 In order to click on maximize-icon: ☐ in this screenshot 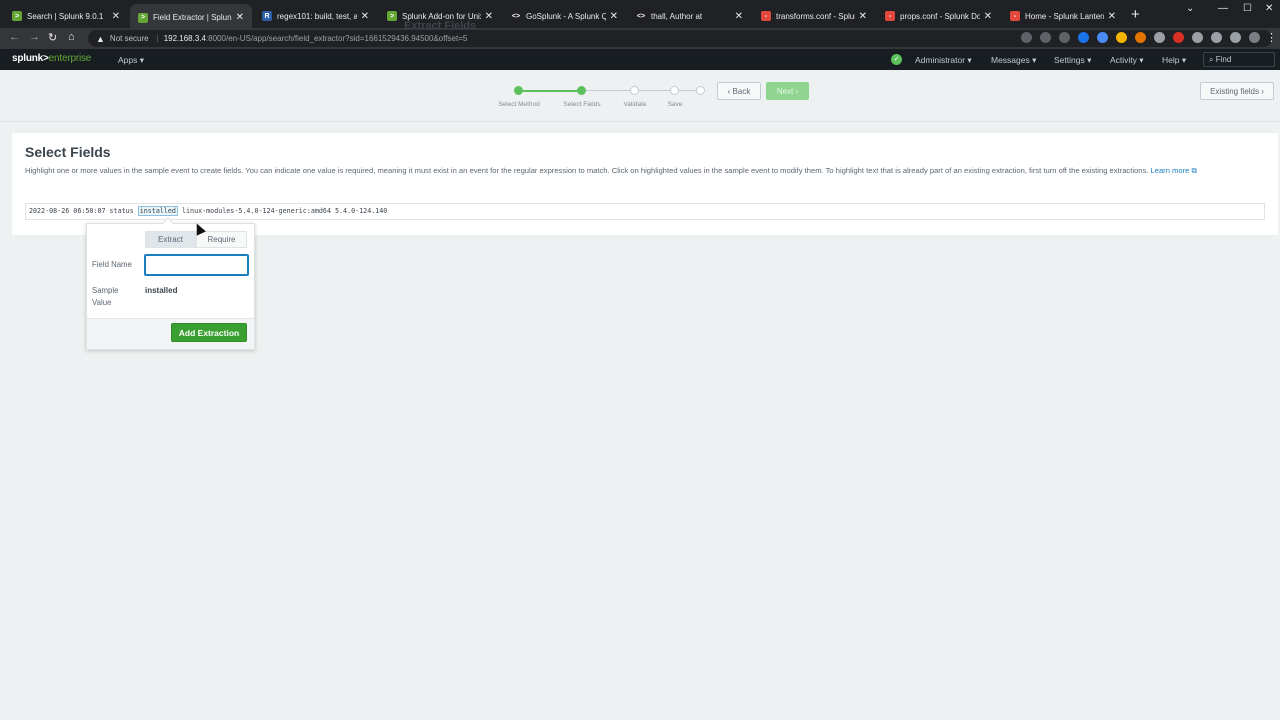, I will do `click(1247, 8)`.